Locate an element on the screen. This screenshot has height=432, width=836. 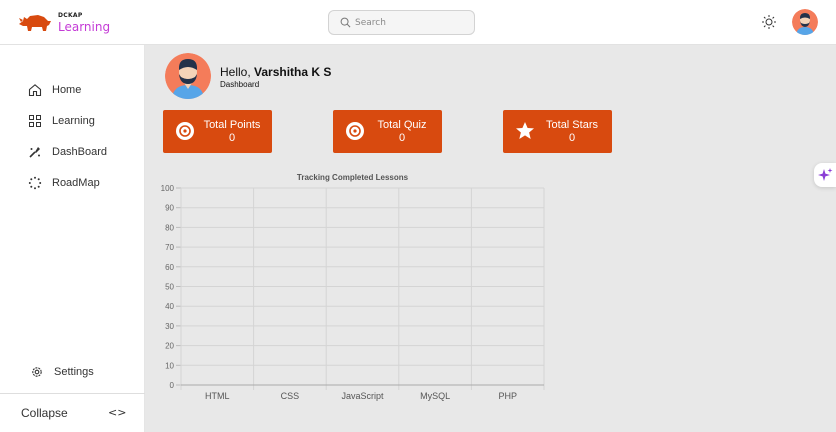
x-tick-label: CSS is located at coordinates (290, 396).